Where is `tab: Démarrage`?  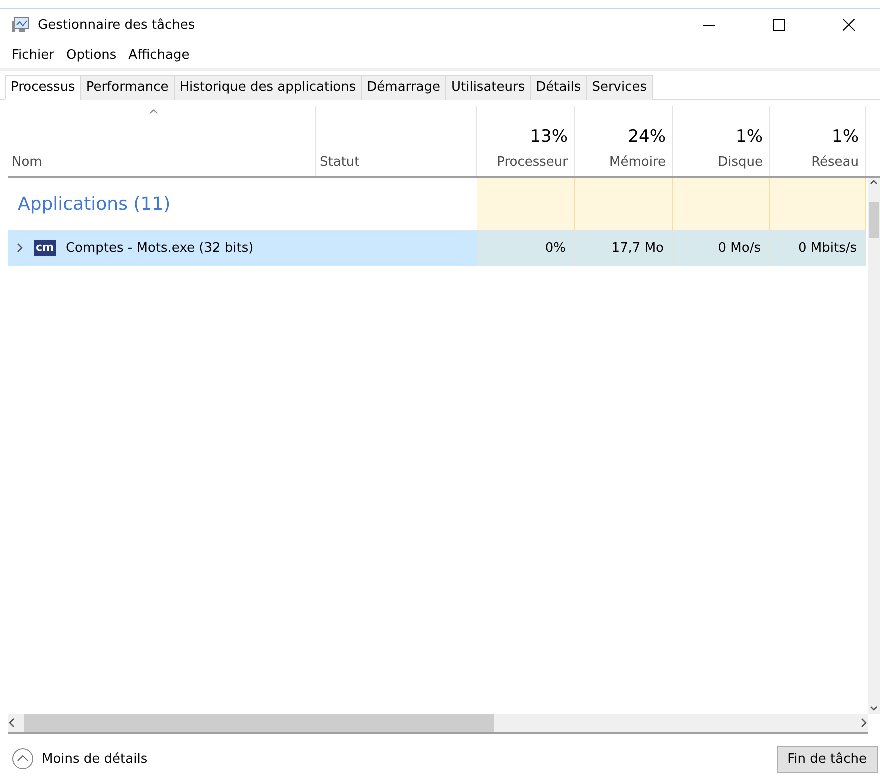
tab: Démarrage is located at coordinates (403, 87).